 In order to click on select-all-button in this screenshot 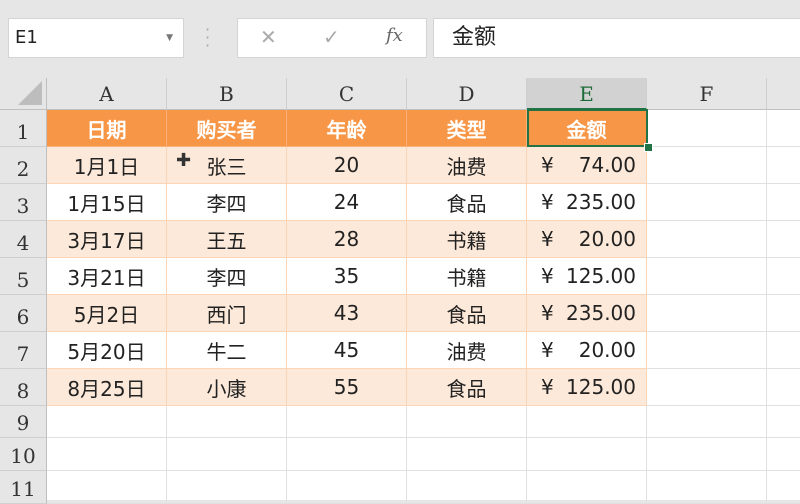, I will do `click(23, 94)`.